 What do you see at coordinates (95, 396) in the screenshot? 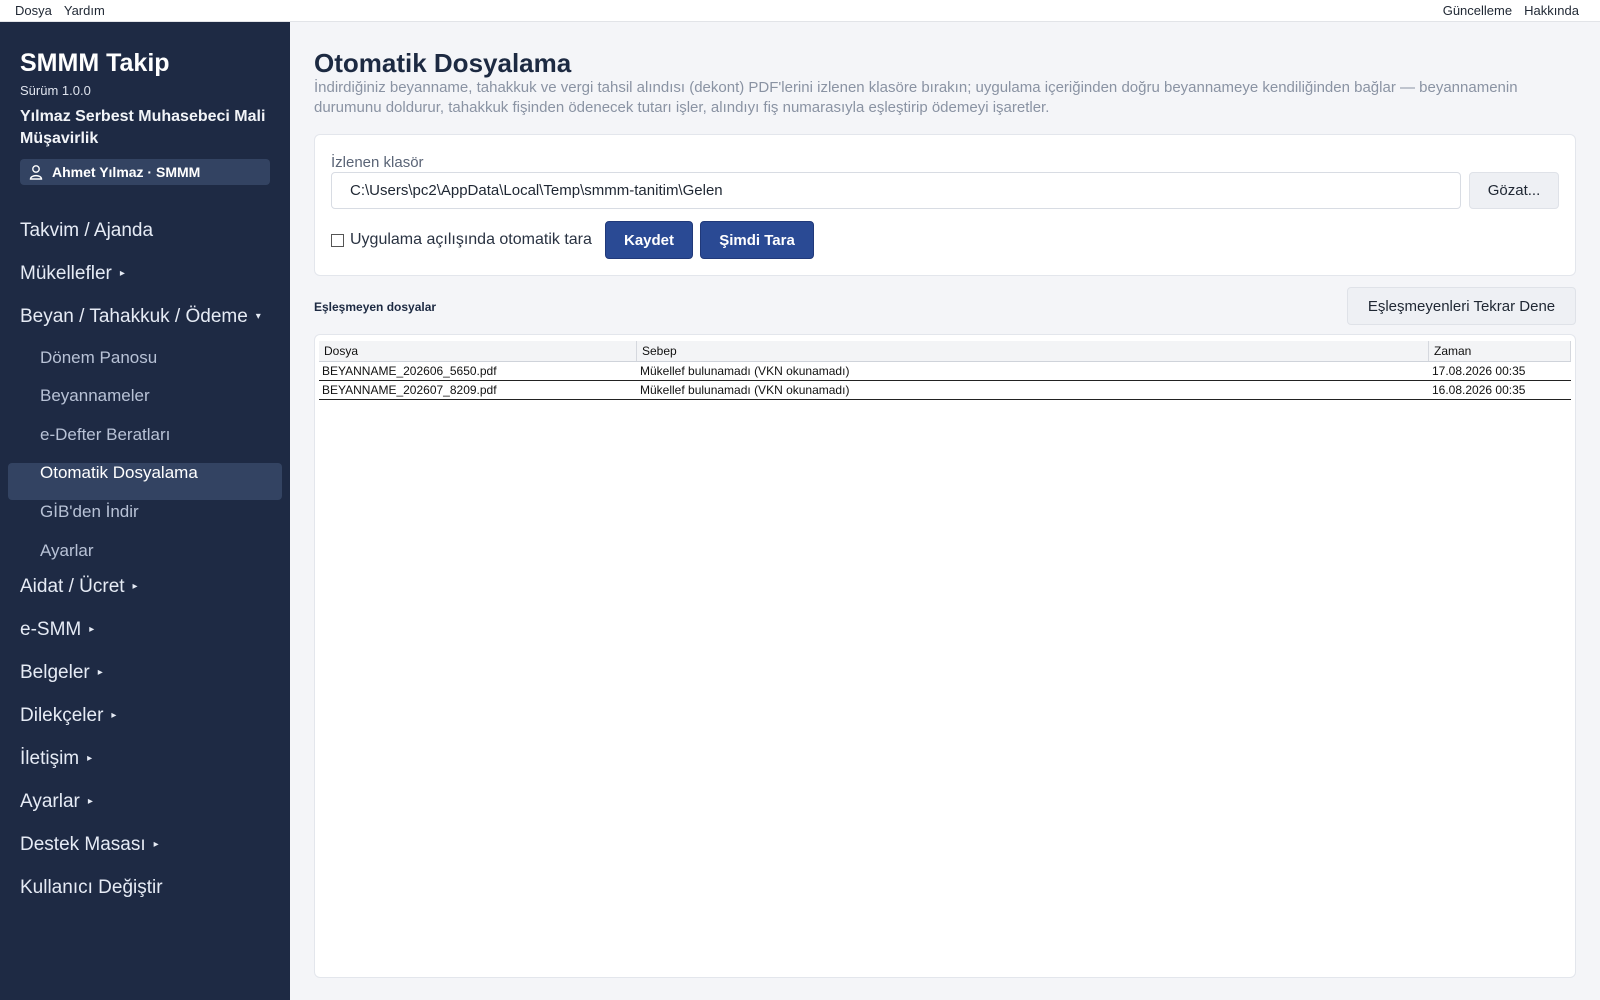
I see `sidebar-subitem-beyannameler: Beyannameler` at bounding box center [95, 396].